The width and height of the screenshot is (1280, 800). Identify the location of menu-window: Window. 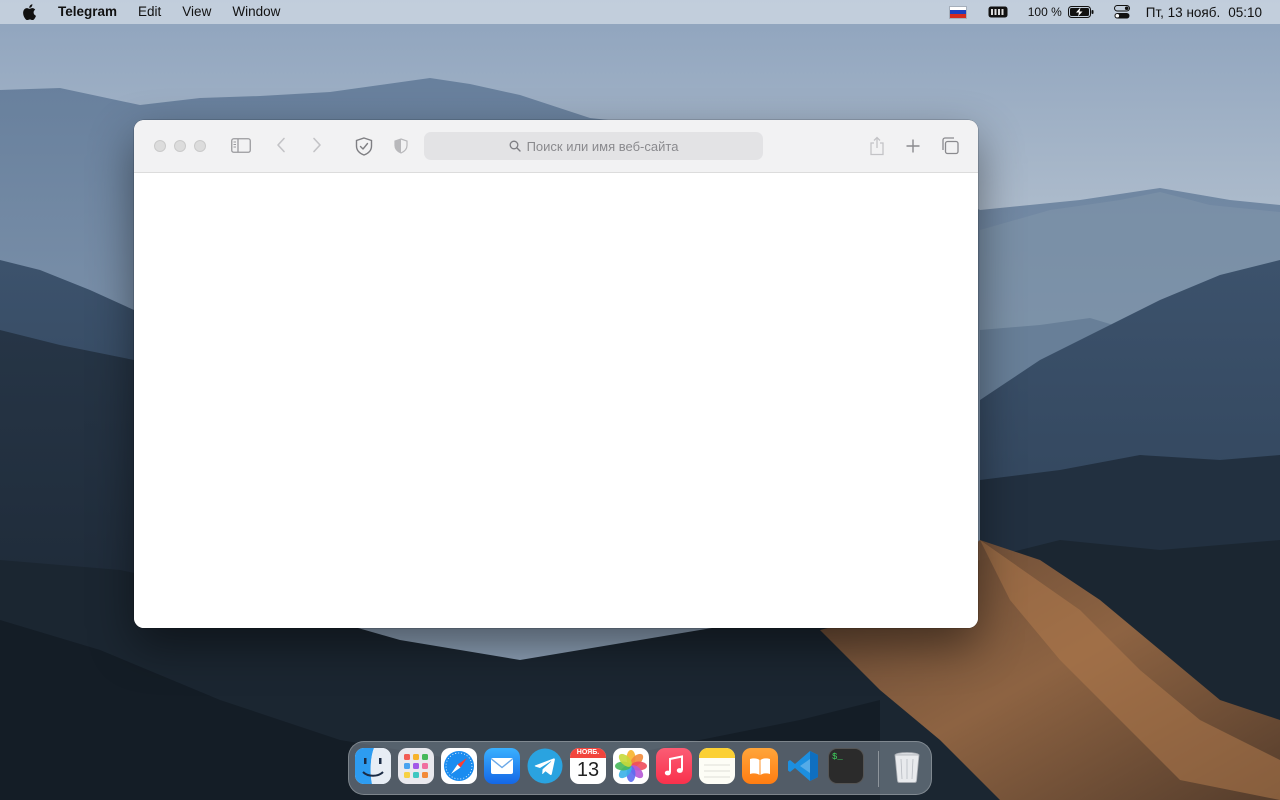
(256, 12).